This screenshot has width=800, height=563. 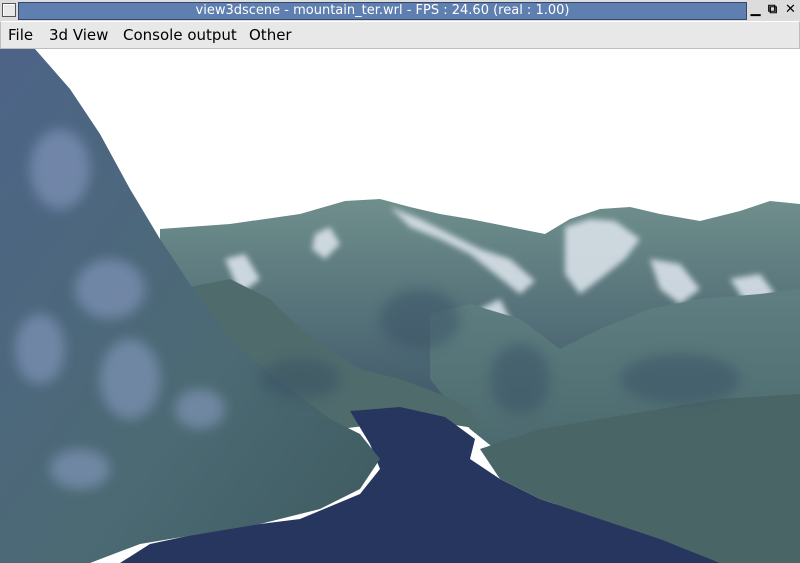 I want to click on menu-other: Other, so click(x=270, y=35).